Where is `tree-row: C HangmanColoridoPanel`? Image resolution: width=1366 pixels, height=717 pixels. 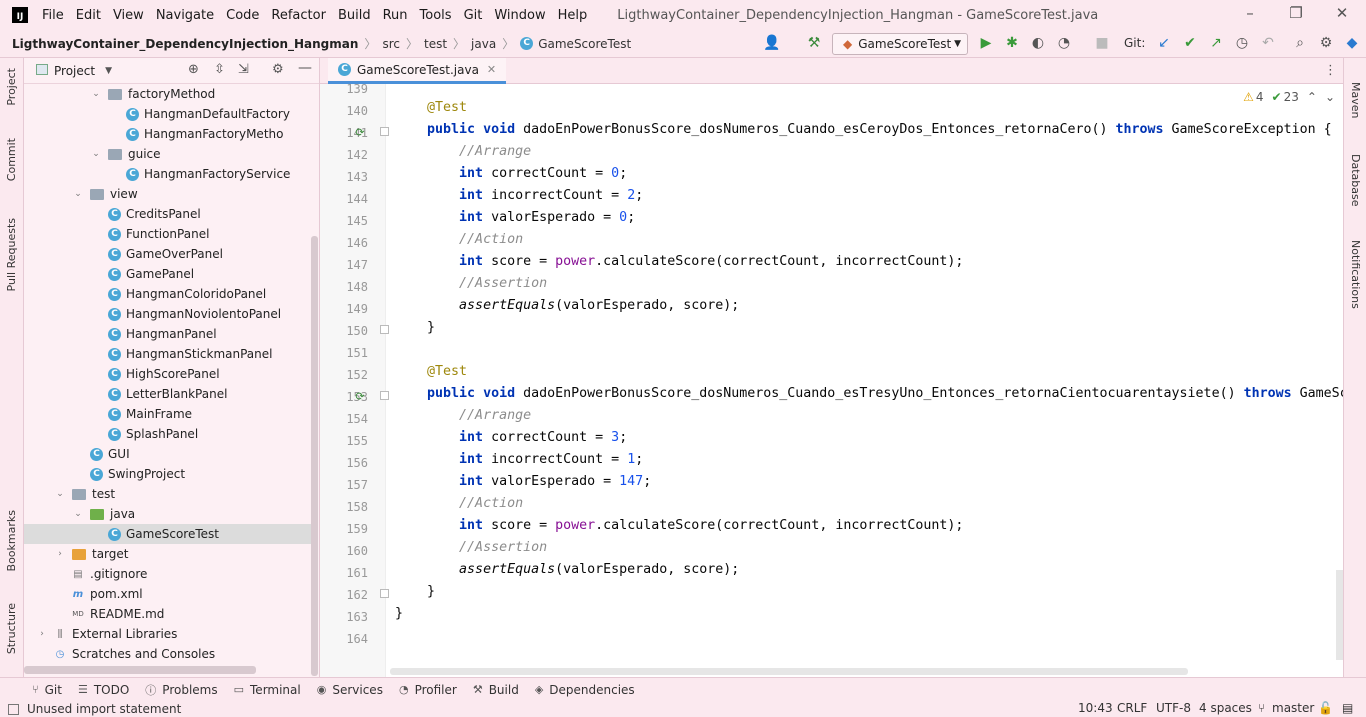 tree-row: C HangmanColoridoPanel is located at coordinates (167, 294).